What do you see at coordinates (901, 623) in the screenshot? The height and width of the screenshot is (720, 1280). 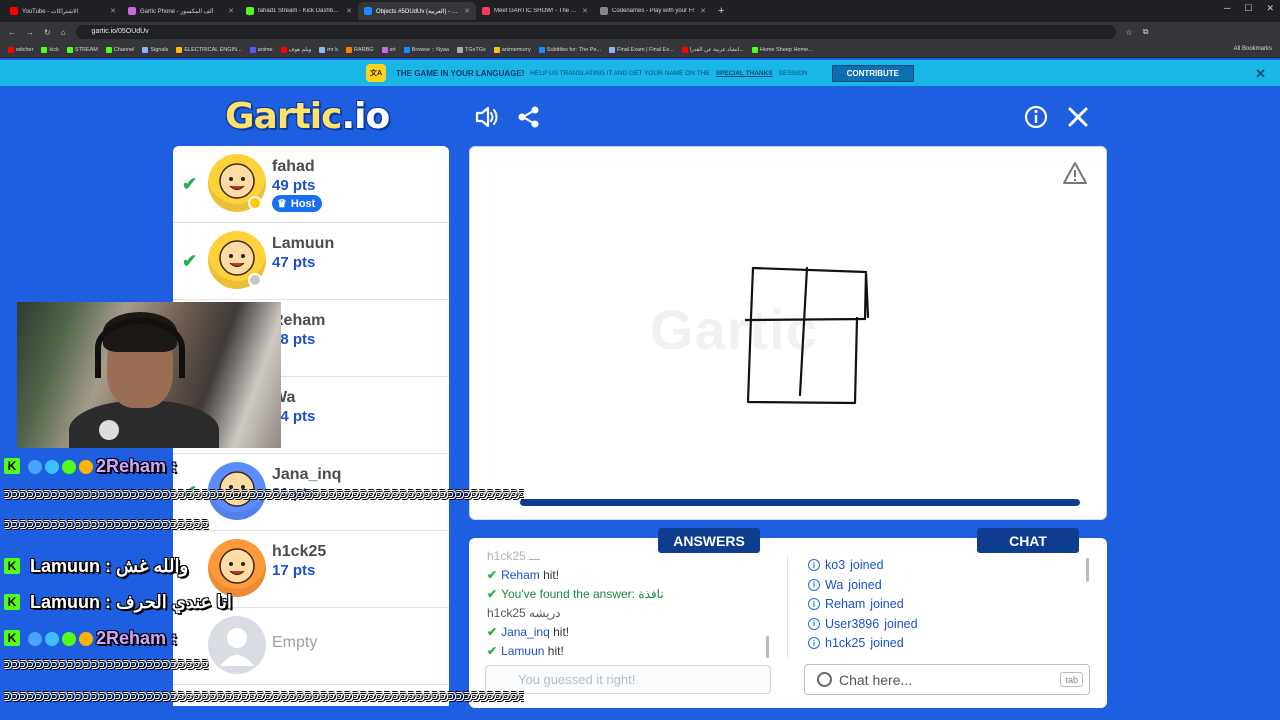 I see `chat-action: joined` at bounding box center [901, 623].